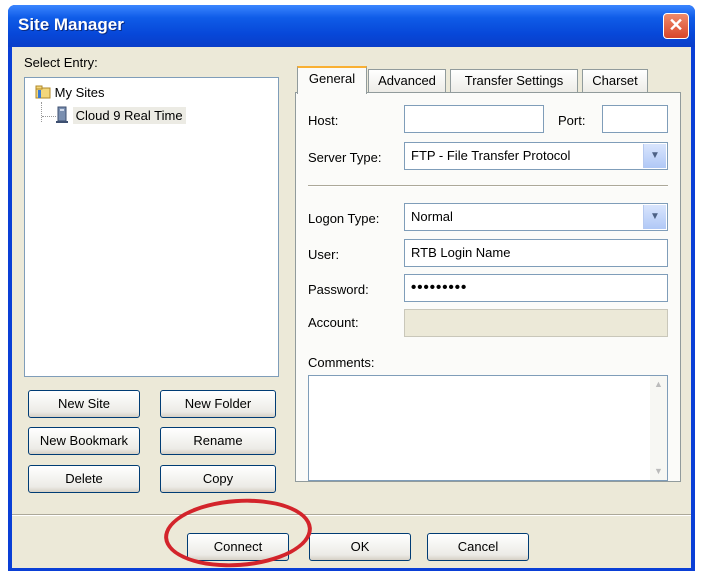 This screenshot has width=703, height=573. Describe the element at coordinates (344, 218) in the screenshot. I see `logon-type-label: Logon Type:` at that location.